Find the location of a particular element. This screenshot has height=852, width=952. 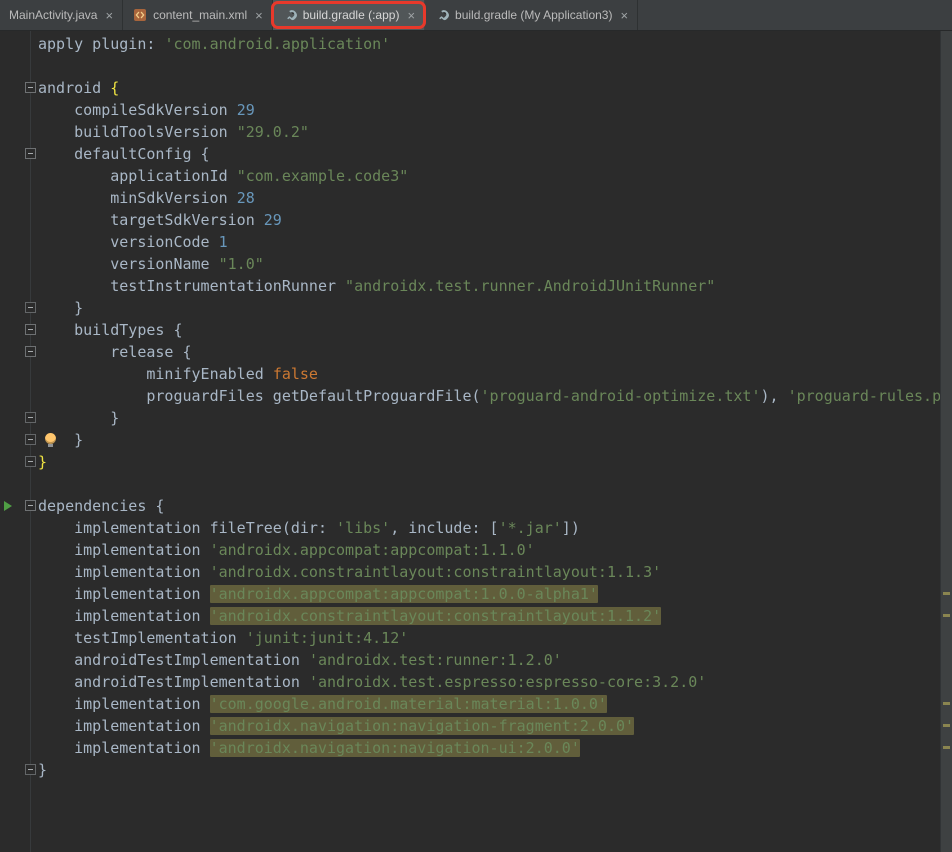

code-line: android { is located at coordinates (476, 88).